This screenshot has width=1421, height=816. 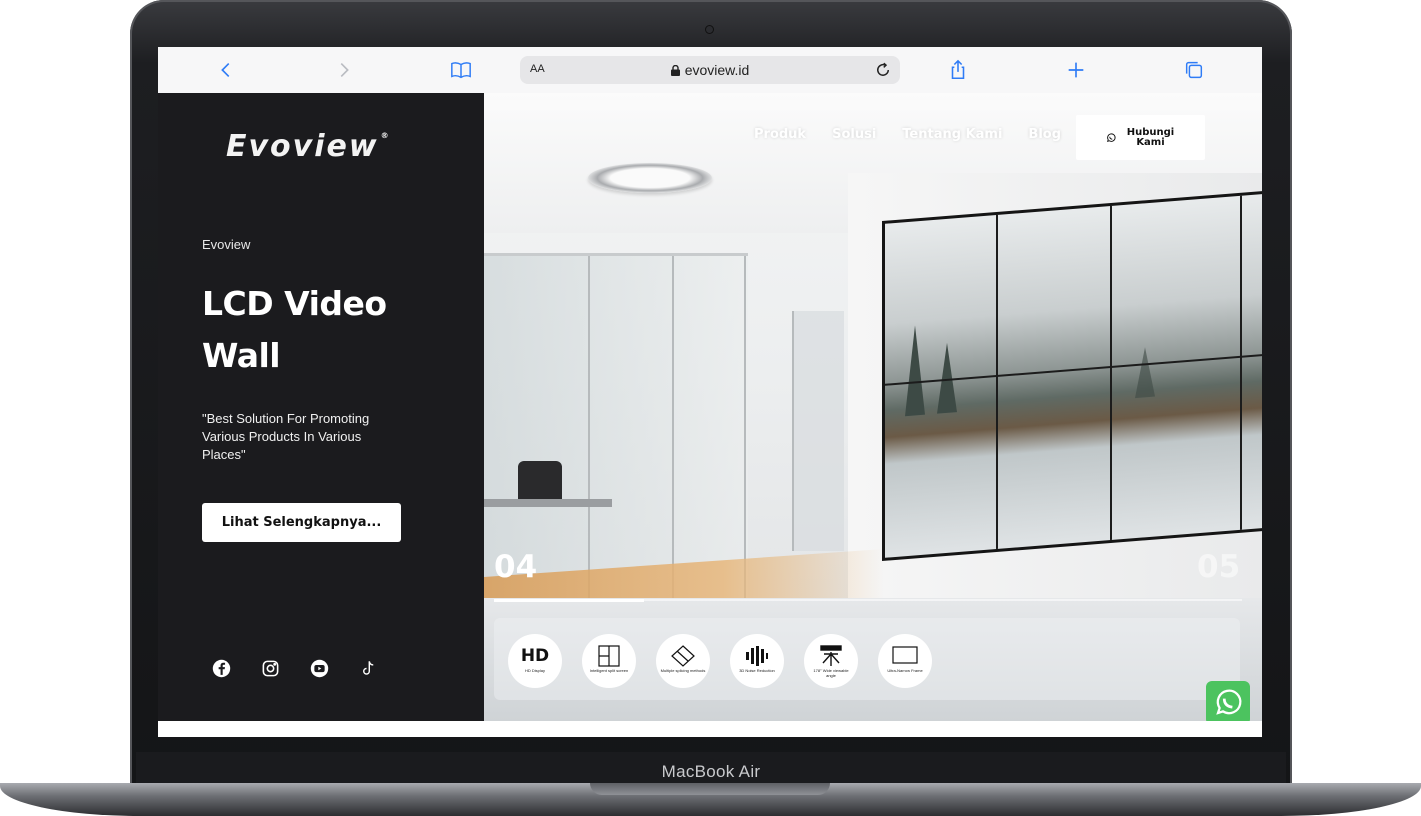 I want to click on feature-split-screen: Intelligent split screen, so click(x=609, y=661).